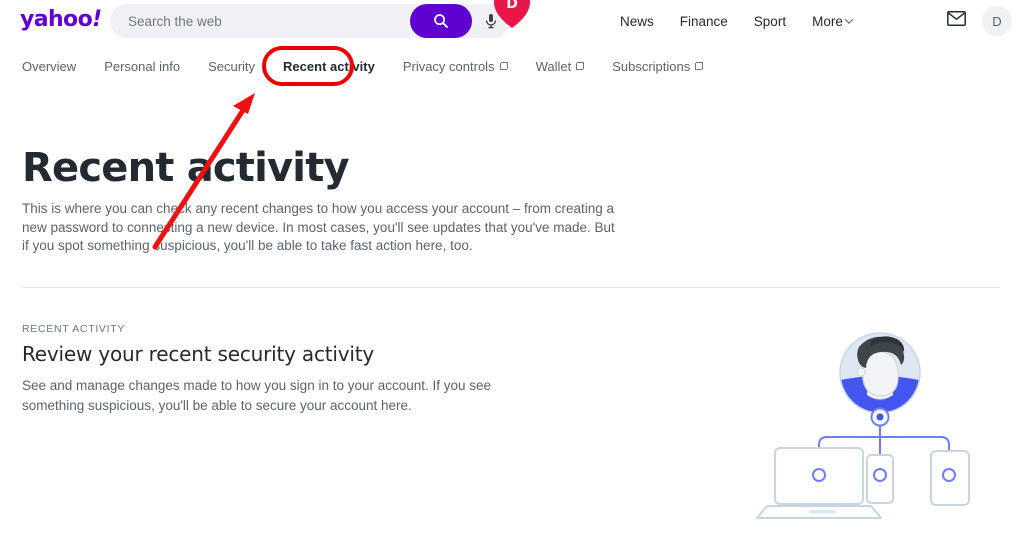  I want to click on subnav-tab-overview: Overview, so click(49, 66).